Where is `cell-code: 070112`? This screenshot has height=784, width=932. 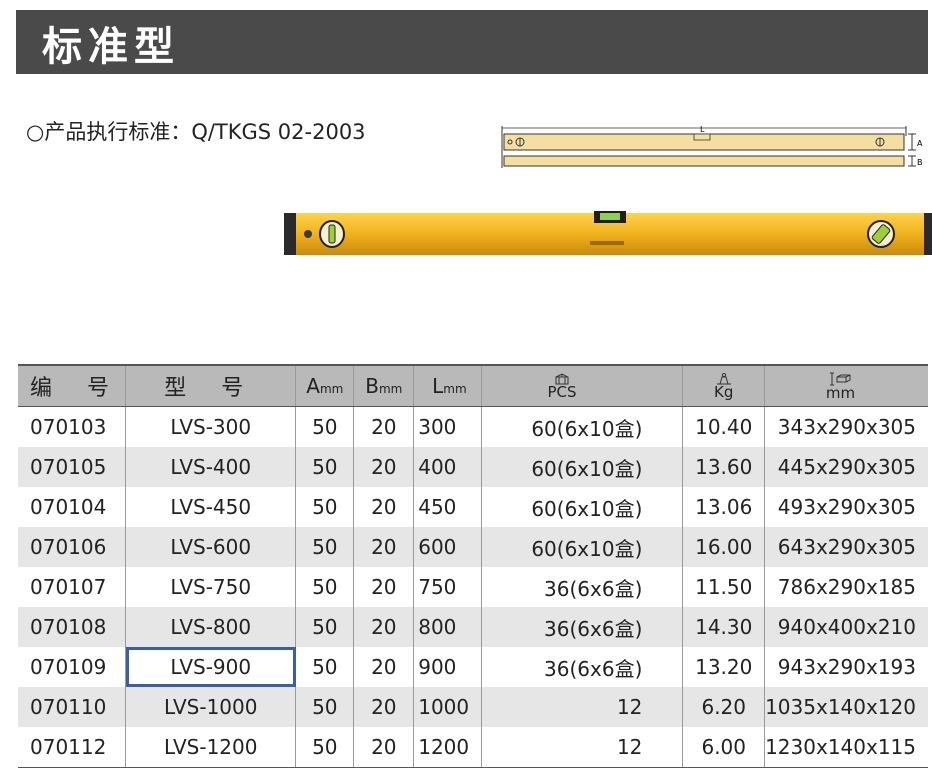
cell-code: 070112 is located at coordinates (72, 747).